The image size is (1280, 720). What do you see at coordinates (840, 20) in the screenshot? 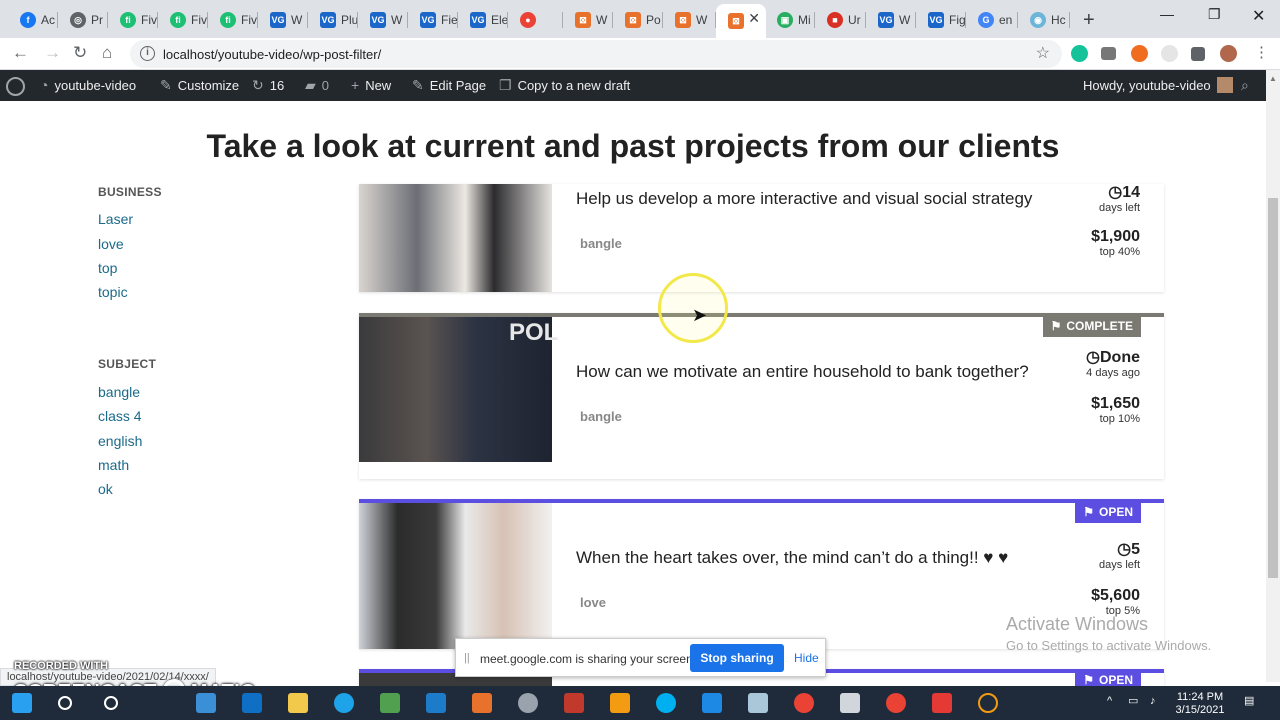
I see `browser-tab: ■ Ur` at bounding box center [840, 20].